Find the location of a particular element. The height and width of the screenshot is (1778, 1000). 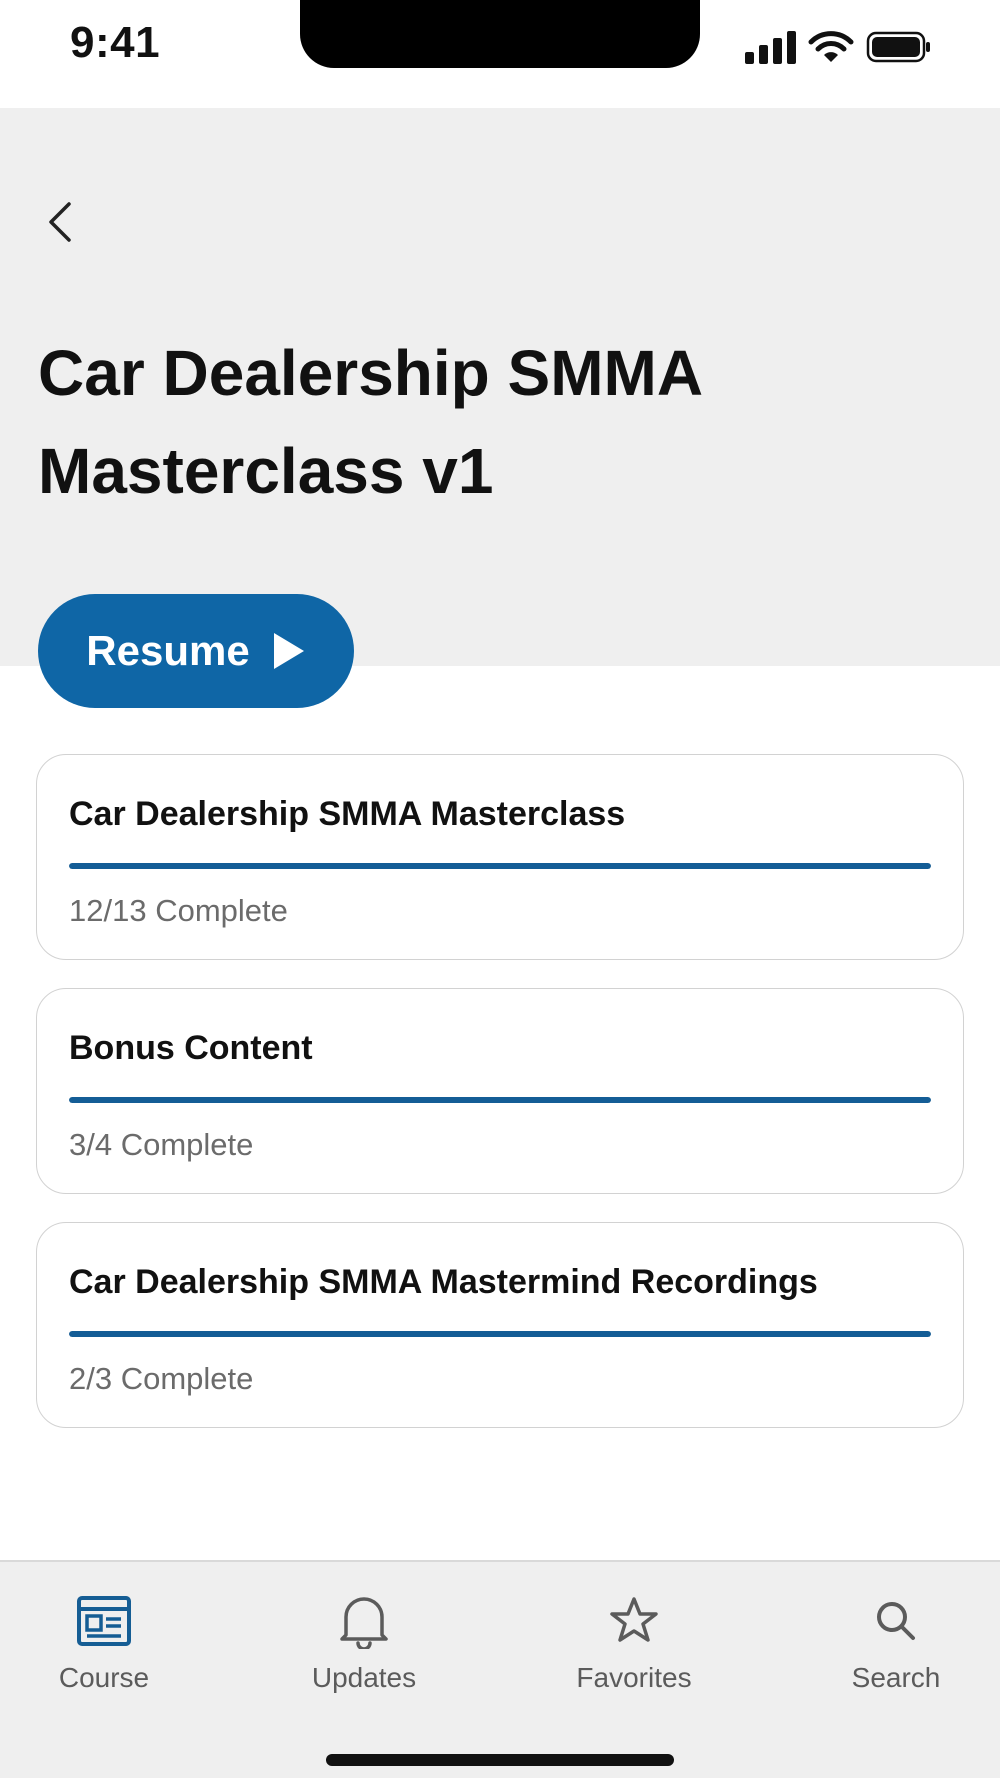

status-bar: 9:41 is located at coordinates (500, 54).